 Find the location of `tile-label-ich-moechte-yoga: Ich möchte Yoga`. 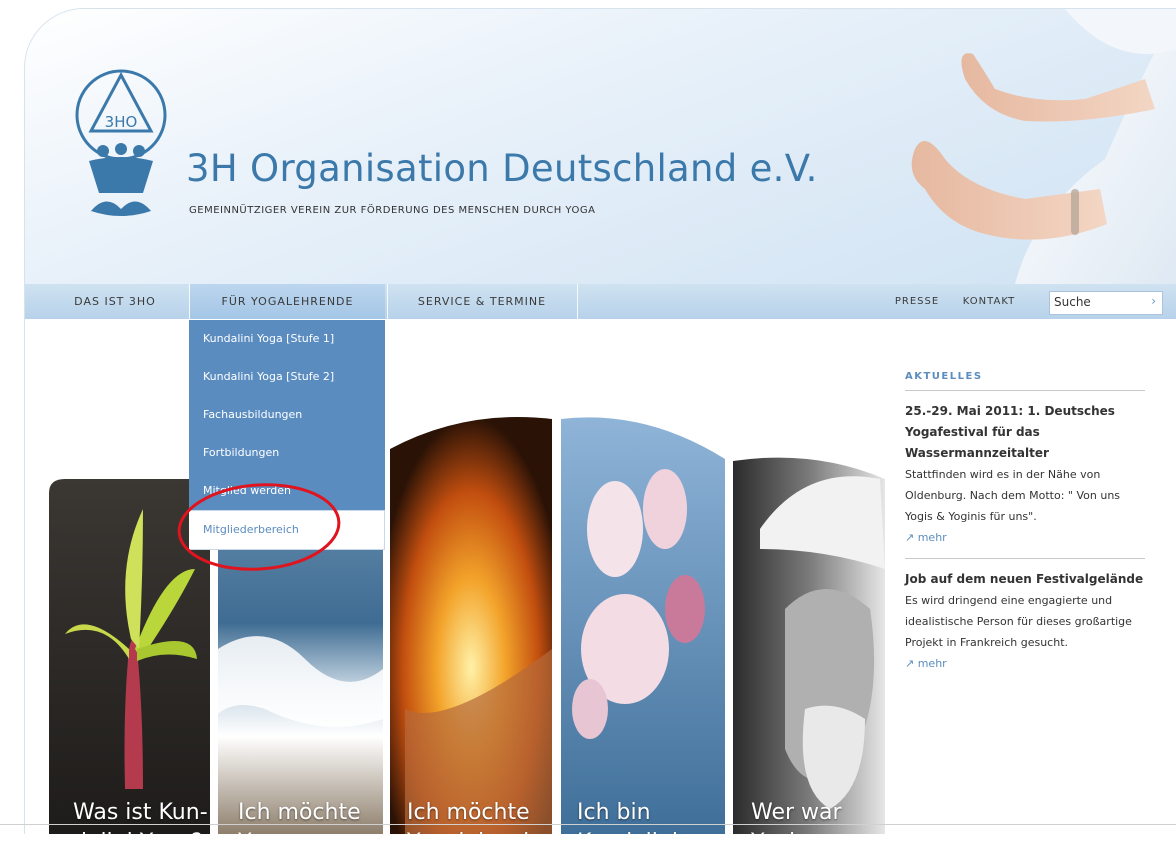

tile-label-ich-moechte-yoga: Ich möchte Yoga is located at coordinates (299, 816).